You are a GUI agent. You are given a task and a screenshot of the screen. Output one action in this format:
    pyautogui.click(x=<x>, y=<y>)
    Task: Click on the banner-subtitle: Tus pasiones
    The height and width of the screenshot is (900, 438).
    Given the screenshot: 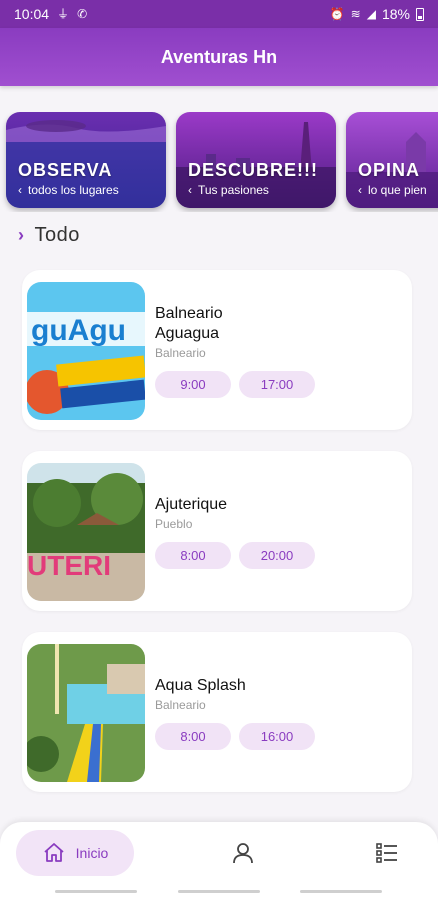 What is the action you would take?
    pyautogui.click(x=233, y=190)
    